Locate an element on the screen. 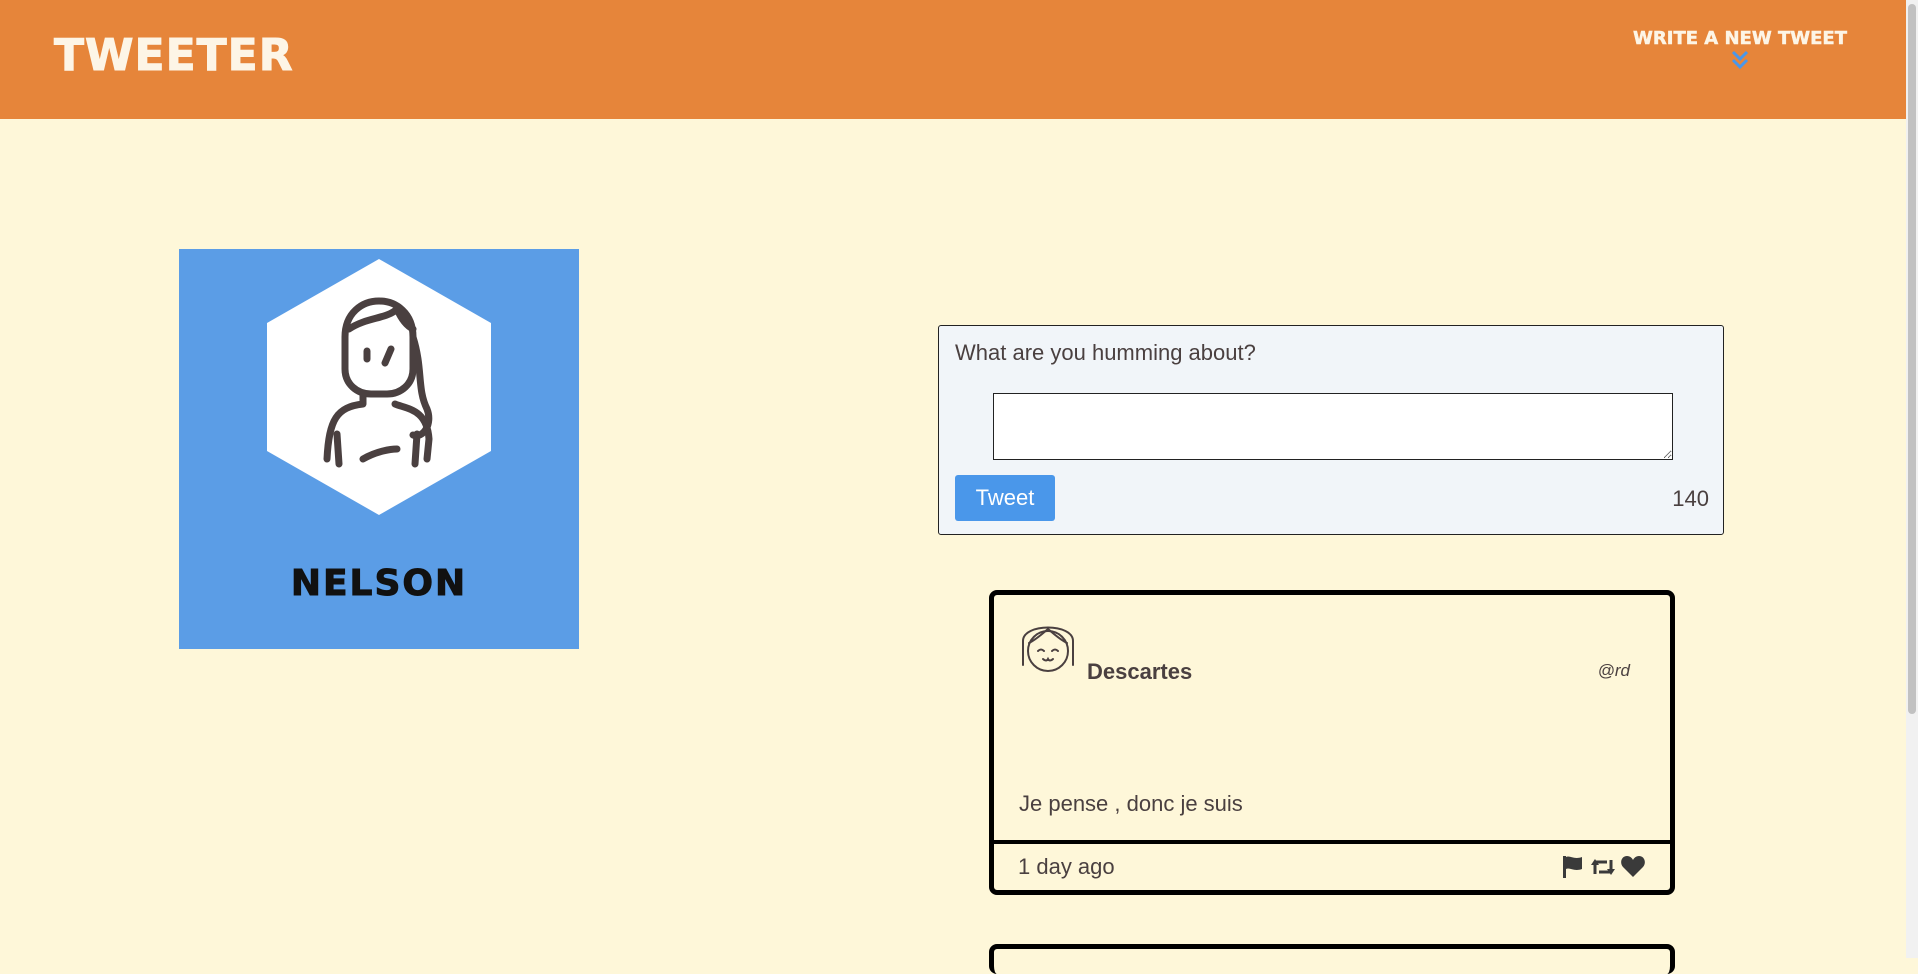  page-scrollbar is located at coordinates (1912, 479).